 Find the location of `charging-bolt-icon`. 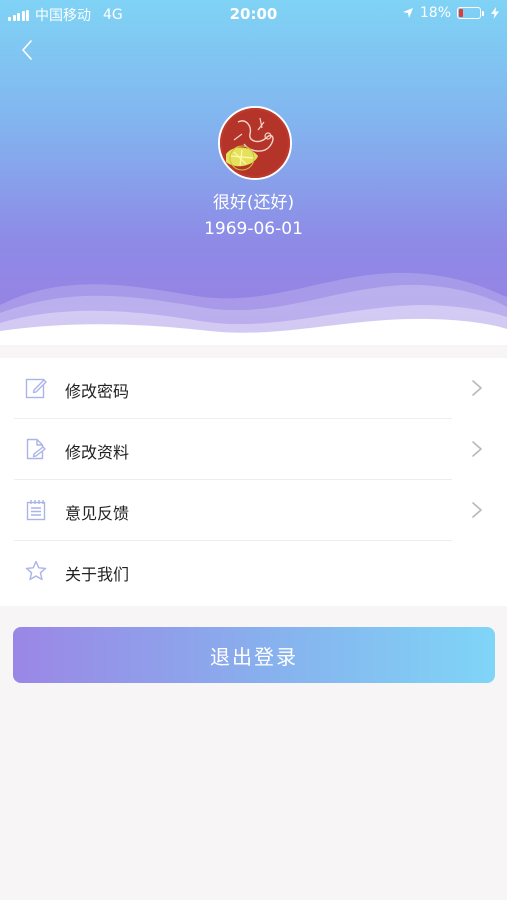

charging-bolt-icon is located at coordinates (495, 13).